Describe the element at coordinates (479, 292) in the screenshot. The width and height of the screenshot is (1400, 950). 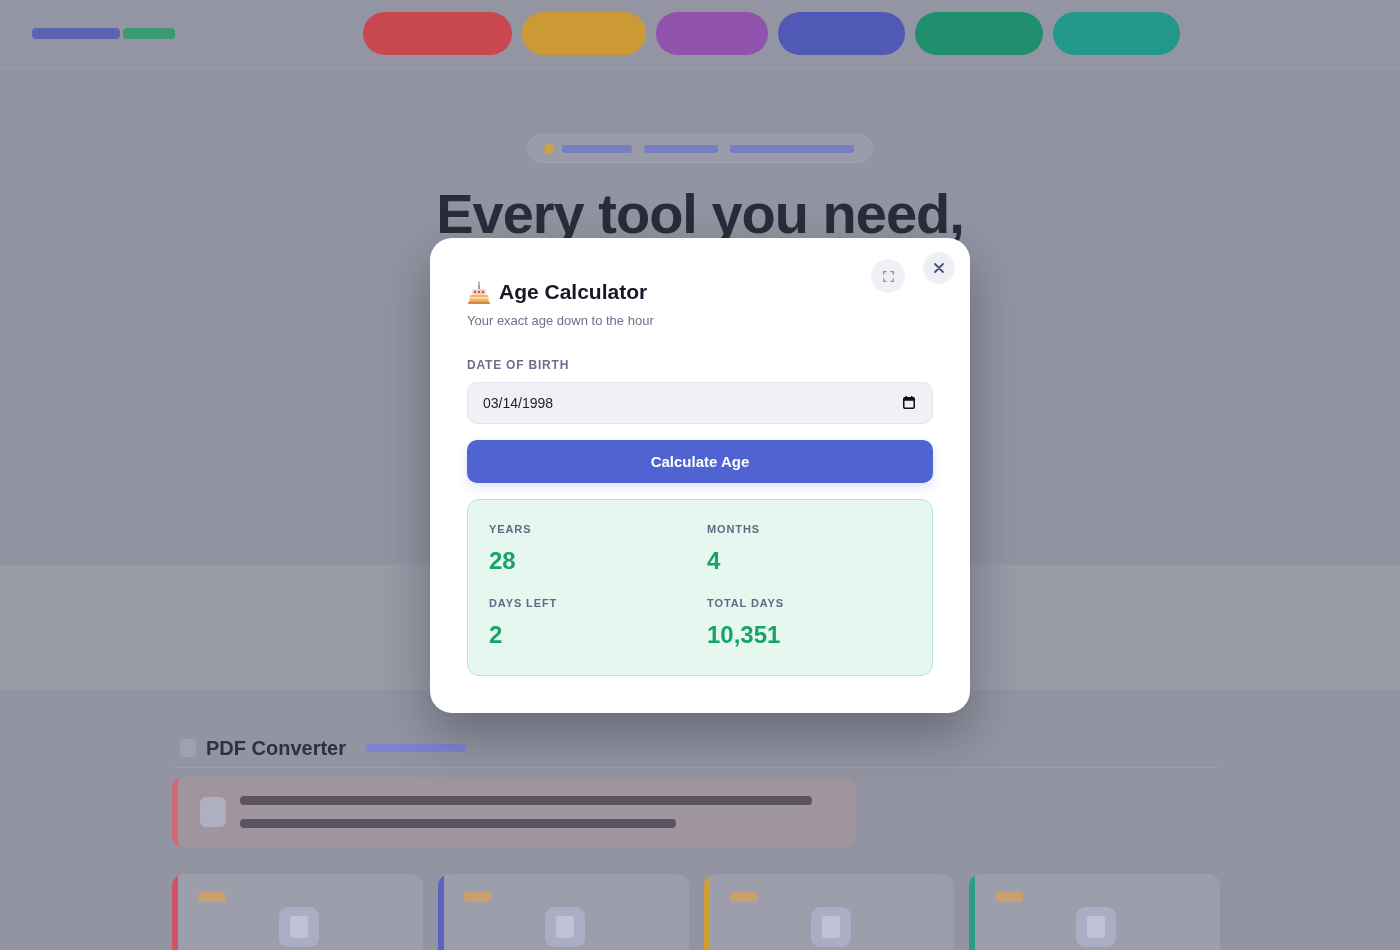
I see `cake-icon` at that location.